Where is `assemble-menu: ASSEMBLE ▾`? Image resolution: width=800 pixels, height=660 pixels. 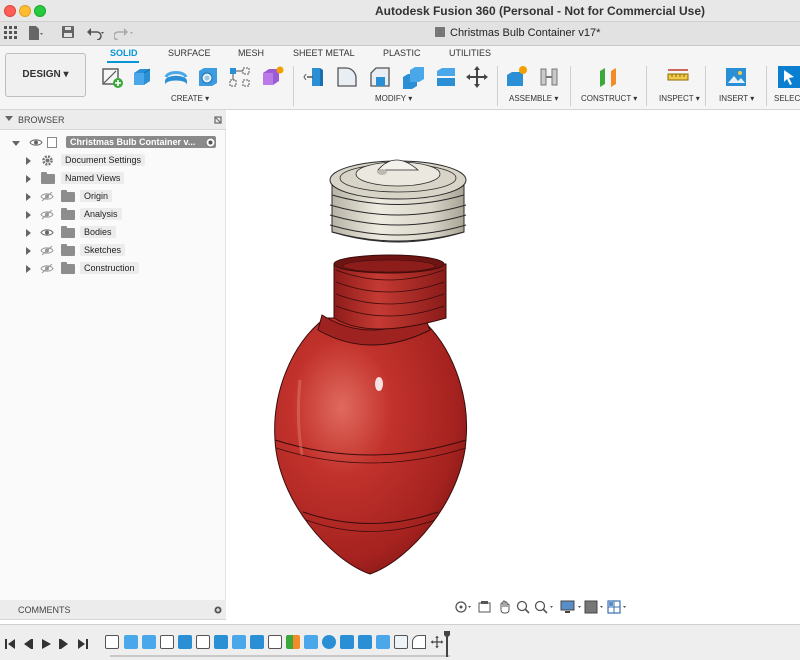
assemble-menu: ASSEMBLE ▾ is located at coordinates (533, 98).